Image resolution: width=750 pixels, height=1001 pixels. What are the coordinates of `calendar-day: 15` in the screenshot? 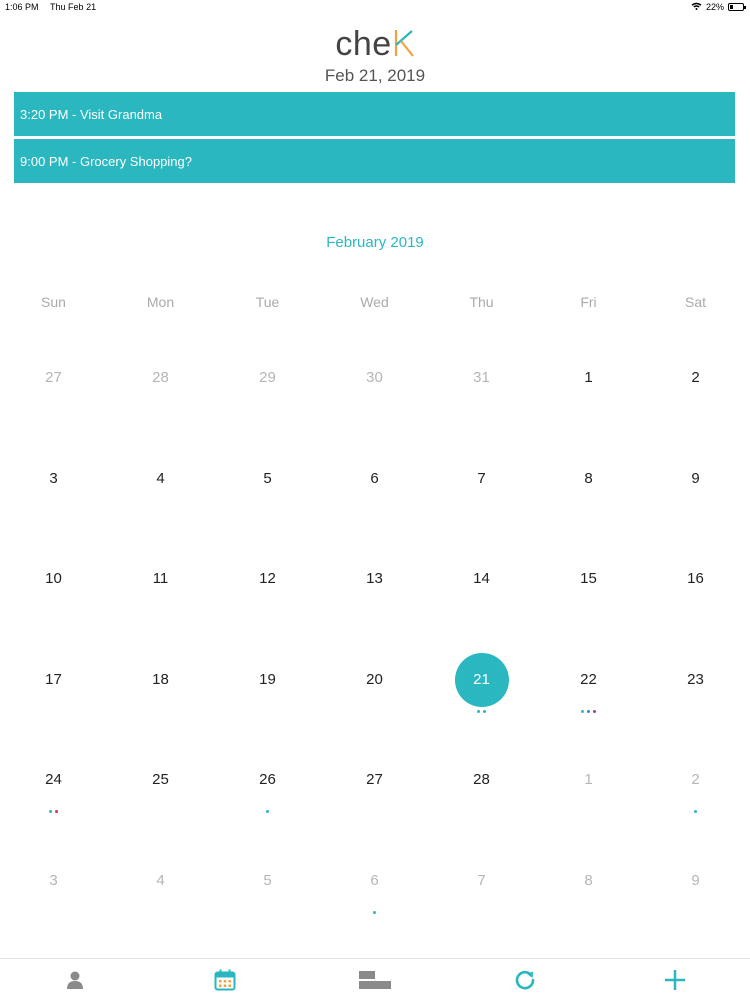 It's located at (588, 579).